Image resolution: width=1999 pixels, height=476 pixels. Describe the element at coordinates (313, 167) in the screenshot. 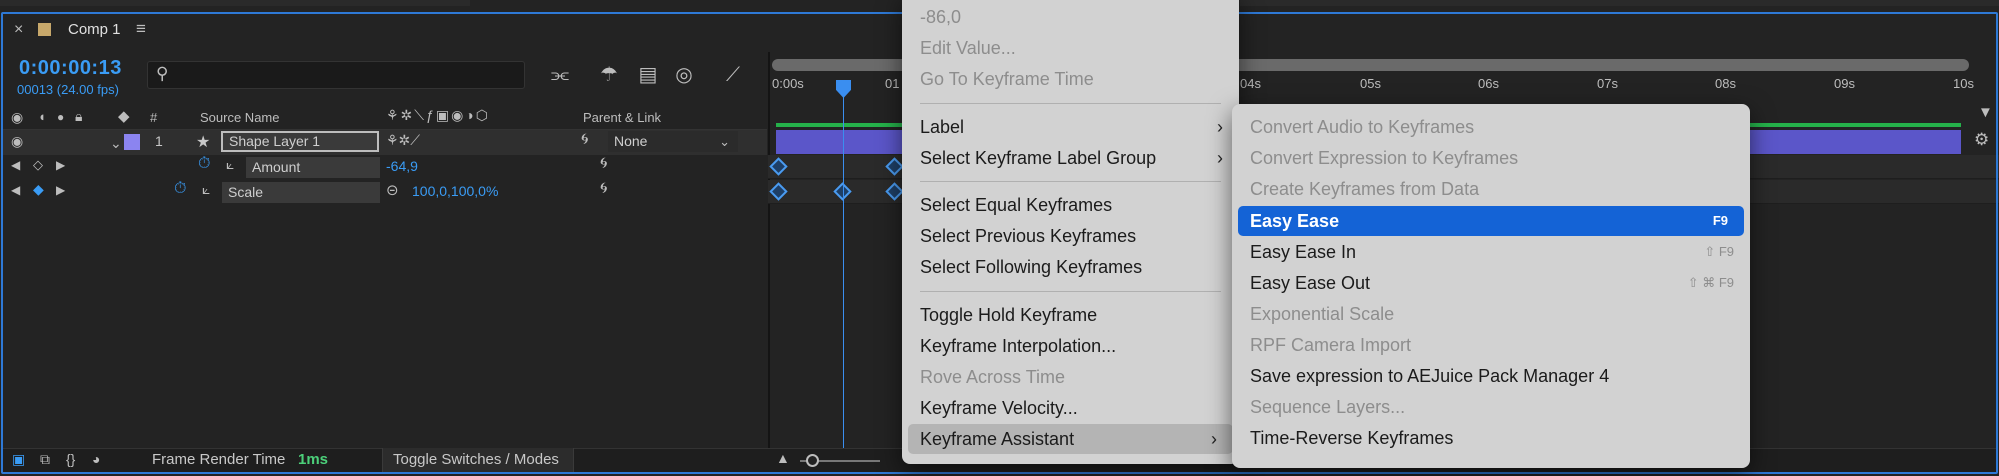

I see `property-name-amount: Amount` at that location.